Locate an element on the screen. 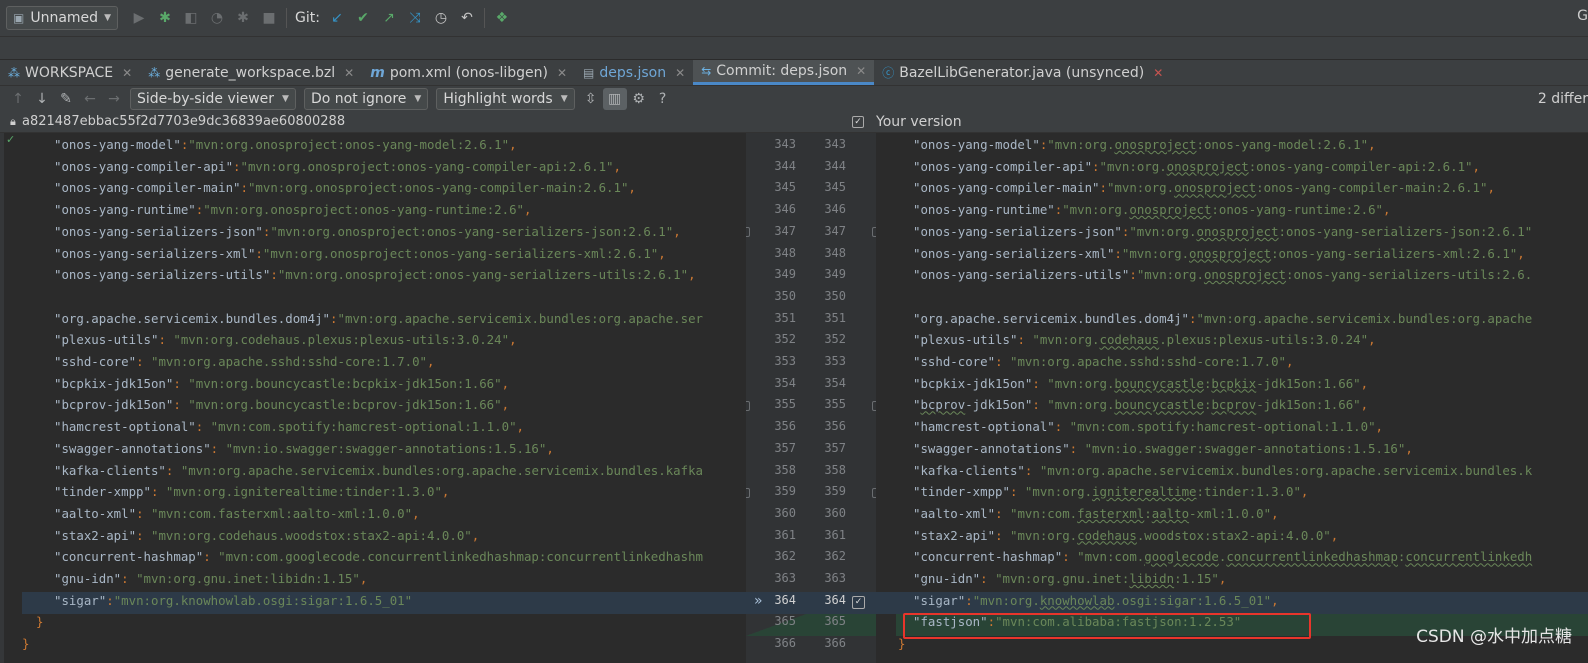 The height and width of the screenshot is (663, 1588). code-token: bcprov is located at coordinates (1234, 405).